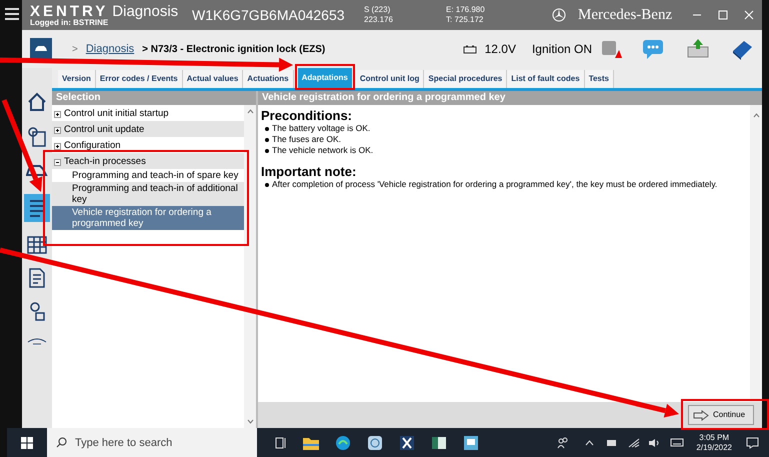 Image resolution: width=769 pixels, height=457 pixels. Describe the element at coordinates (148, 194) in the screenshot. I see `tree-item: Programming and teach-in of additional key` at that location.